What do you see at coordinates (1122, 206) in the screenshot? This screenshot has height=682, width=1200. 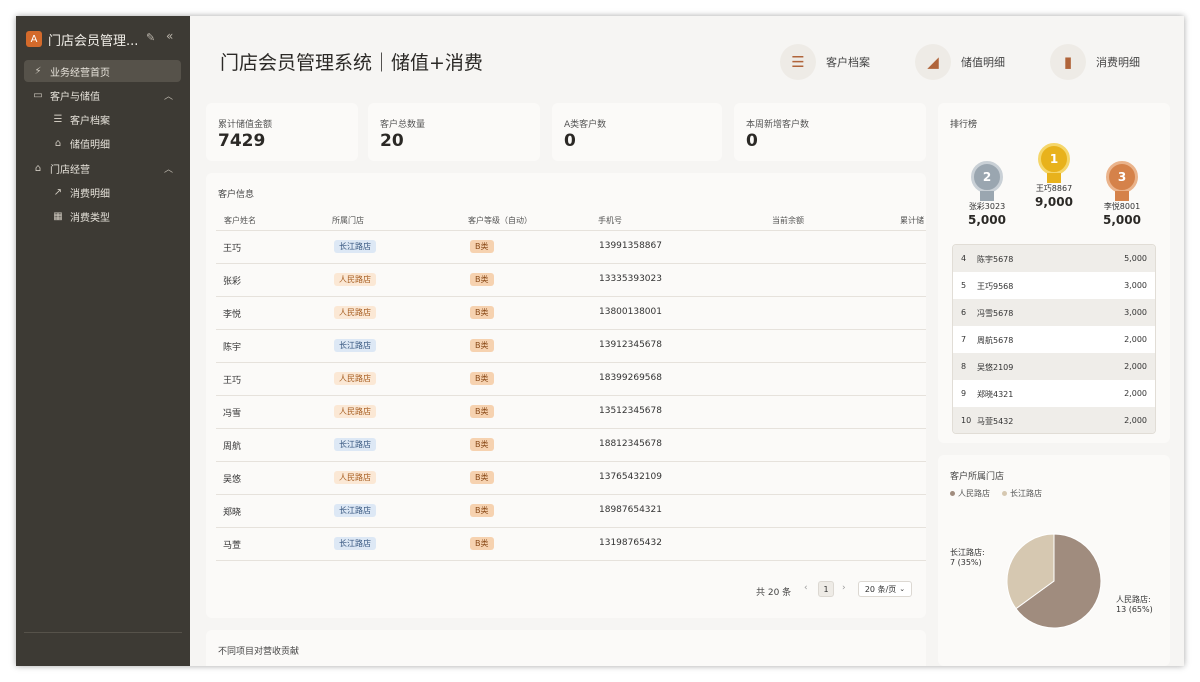 I see `podium-name: 李悦8001` at bounding box center [1122, 206].